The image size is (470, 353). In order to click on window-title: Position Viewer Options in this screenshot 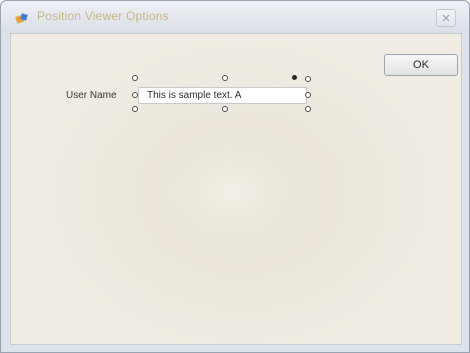, I will do `click(103, 16)`.